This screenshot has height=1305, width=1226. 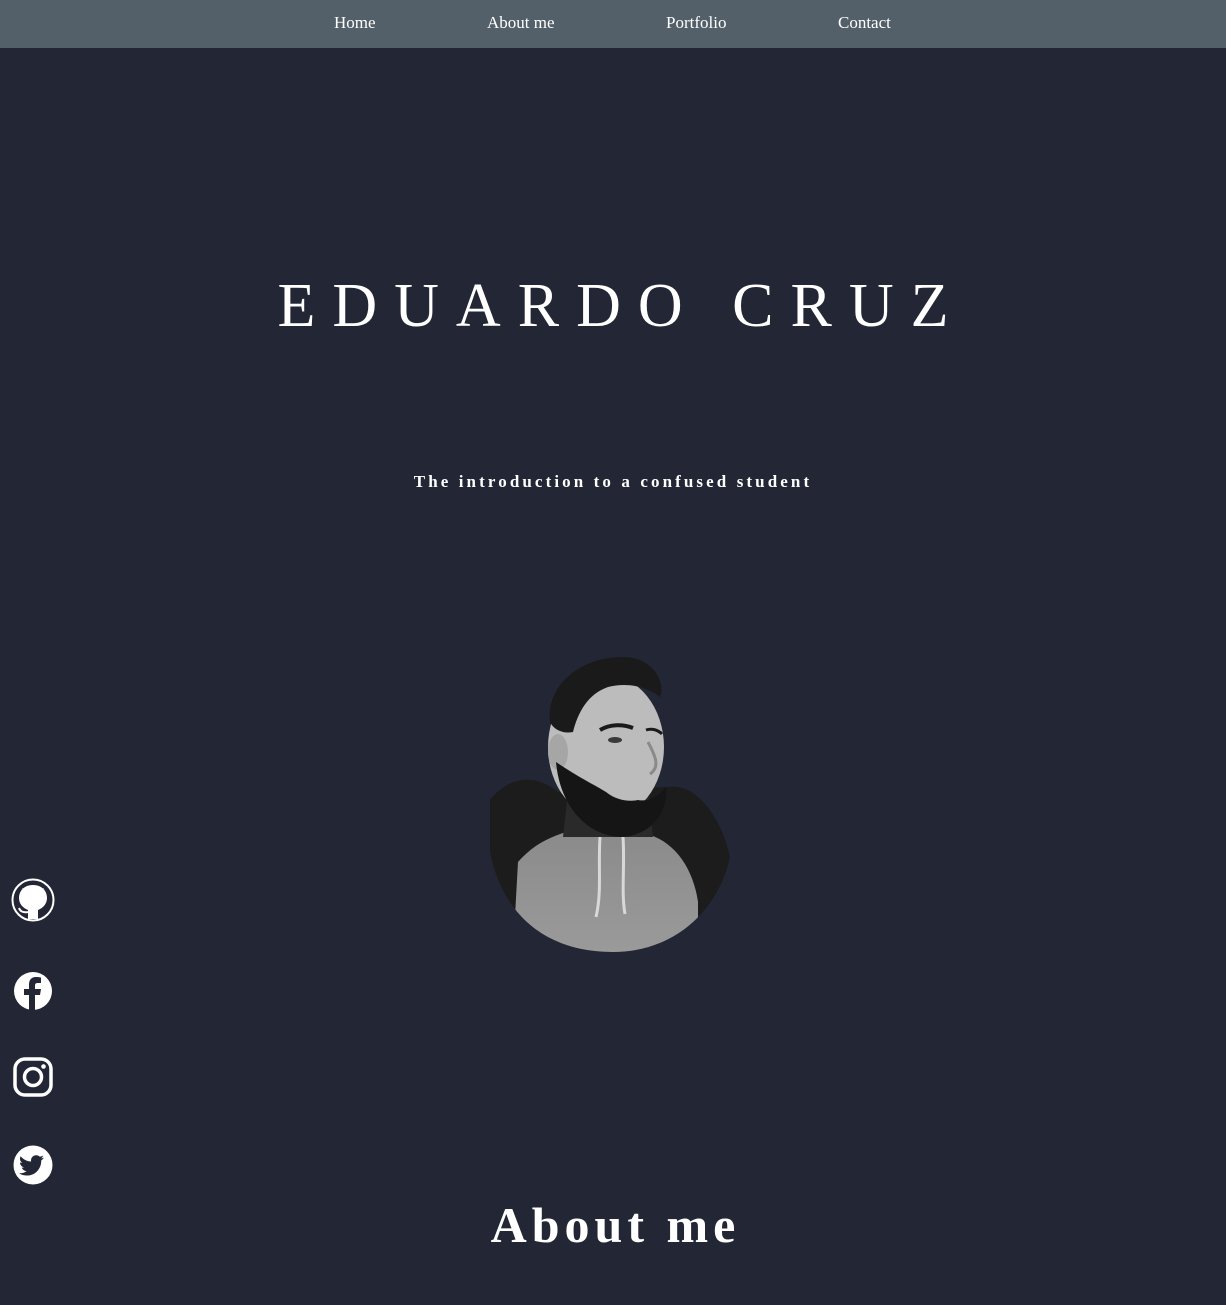 I want to click on facebook-icon, so click(x=33, y=991).